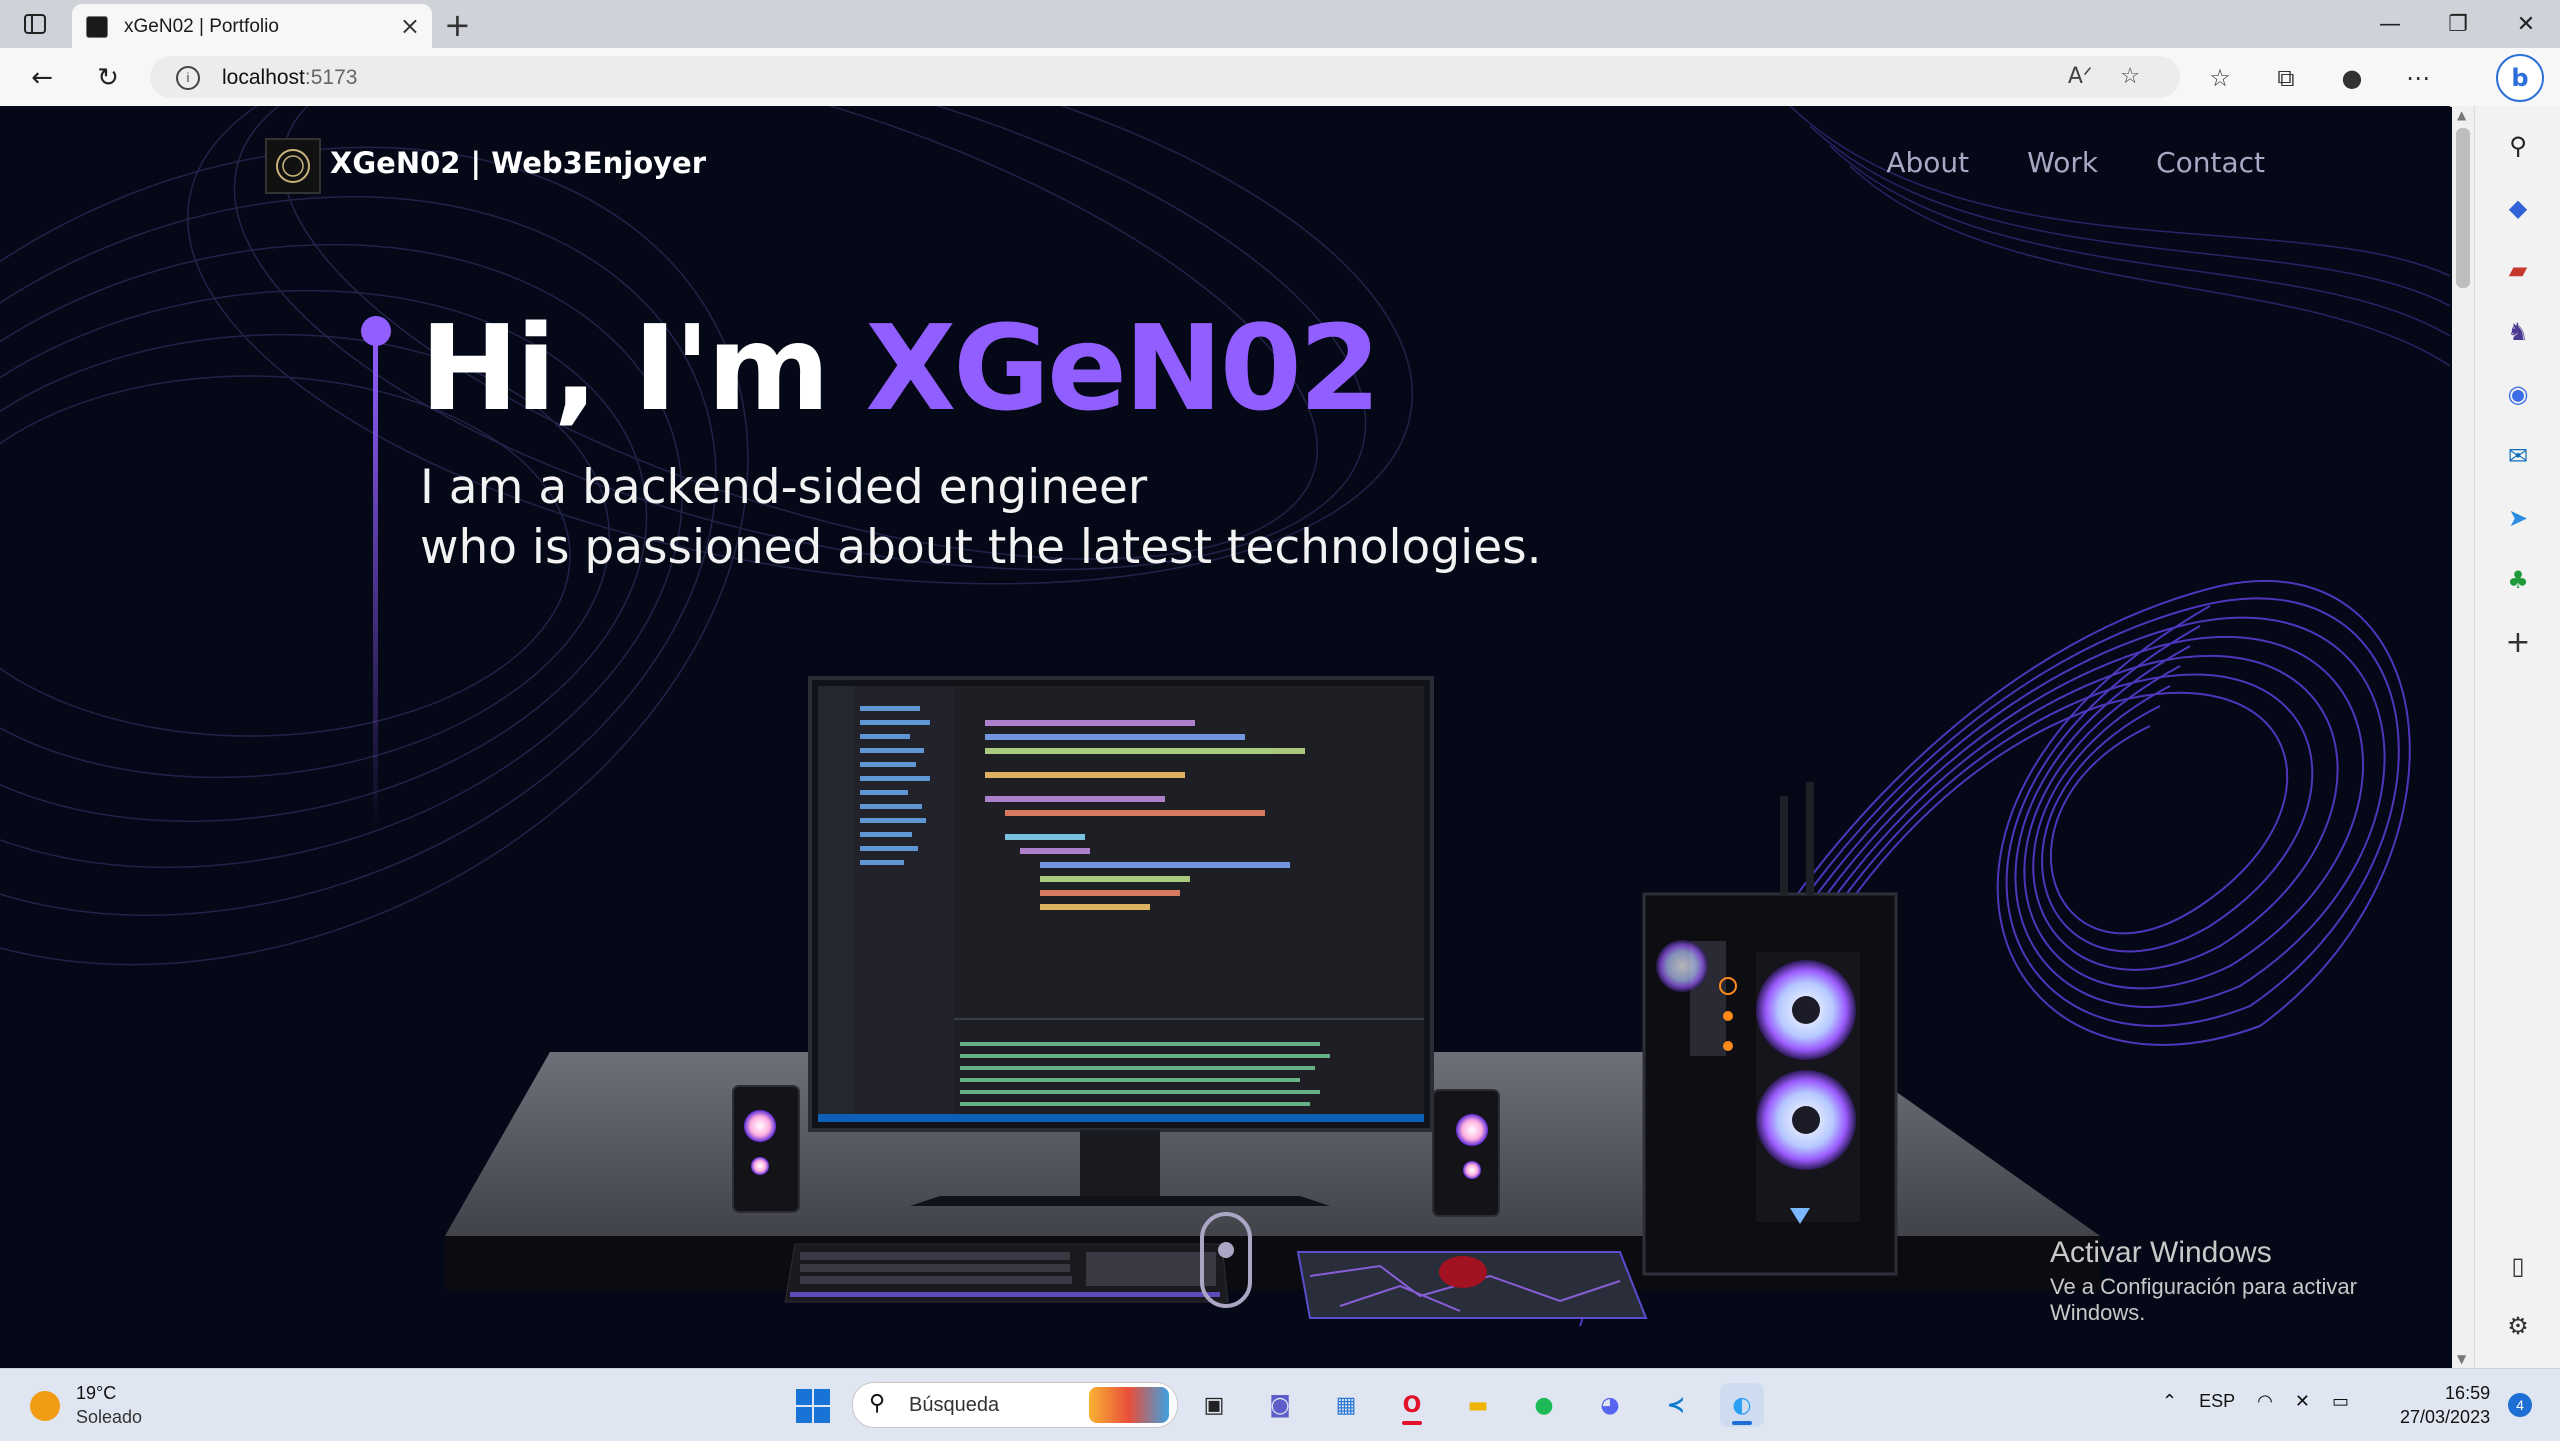 This screenshot has height=1441, width=2560. What do you see at coordinates (1129, 1405) in the screenshot?
I see `search-highlight-image` at bounding box center [1129, 1405].